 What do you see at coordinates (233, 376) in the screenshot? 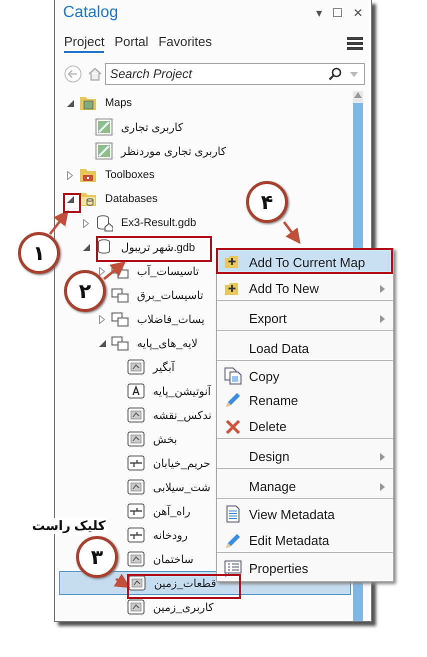
I see `copy-icon` at bounding box center [233, 376].